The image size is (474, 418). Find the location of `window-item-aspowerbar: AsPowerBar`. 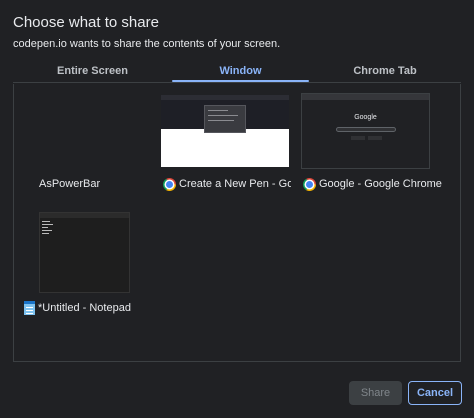

window-item-aspowerbar: AsPowerBar is located at coordinates (84, 139).